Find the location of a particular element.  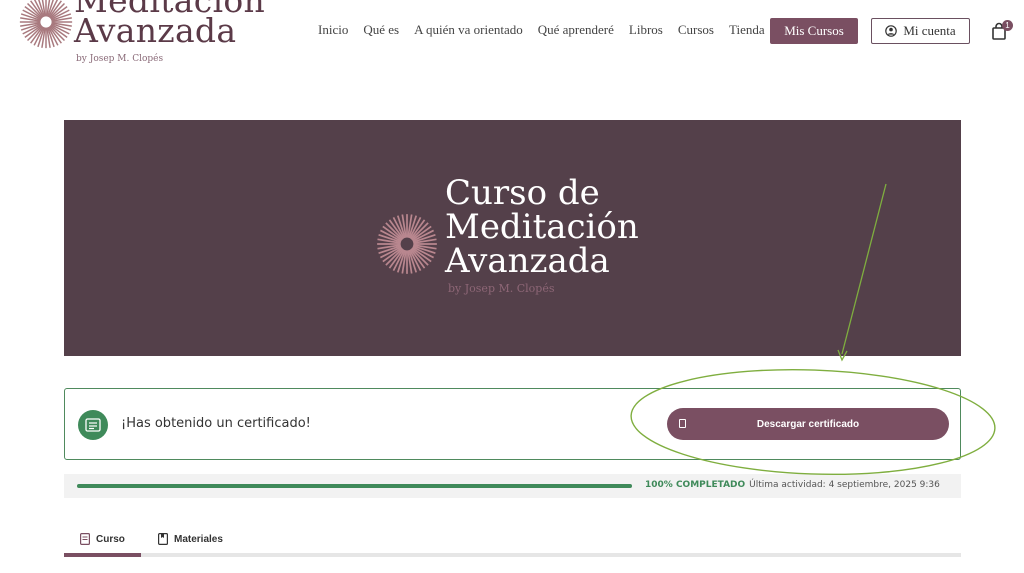

document-icon is located at coordinates (682, 423).